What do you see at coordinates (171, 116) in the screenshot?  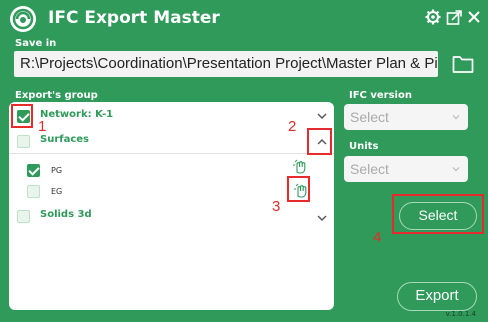 I see `group-row-network: Network: K-1` at bounding box center [171, 116].